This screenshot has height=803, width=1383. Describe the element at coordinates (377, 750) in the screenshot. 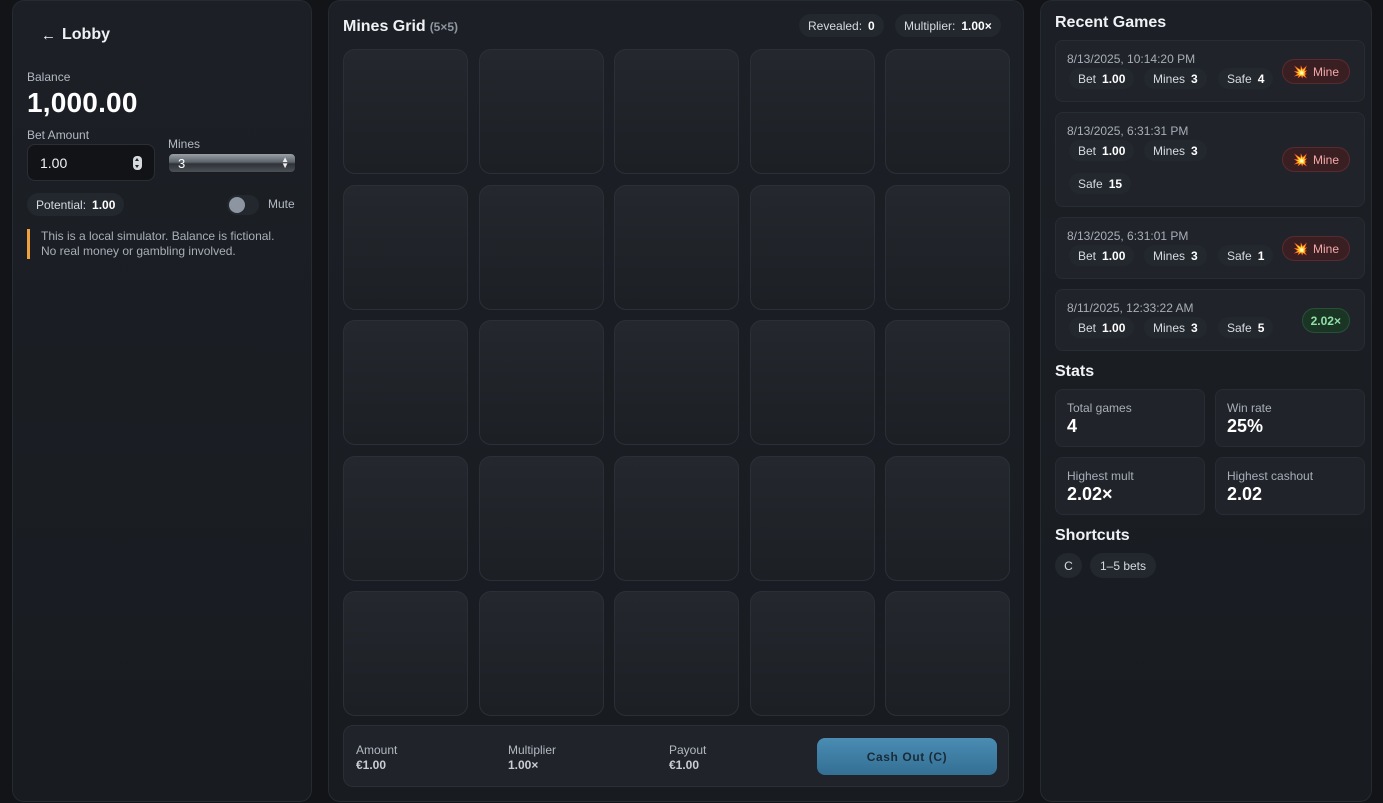

I see `amount-label: Amount` at that location.